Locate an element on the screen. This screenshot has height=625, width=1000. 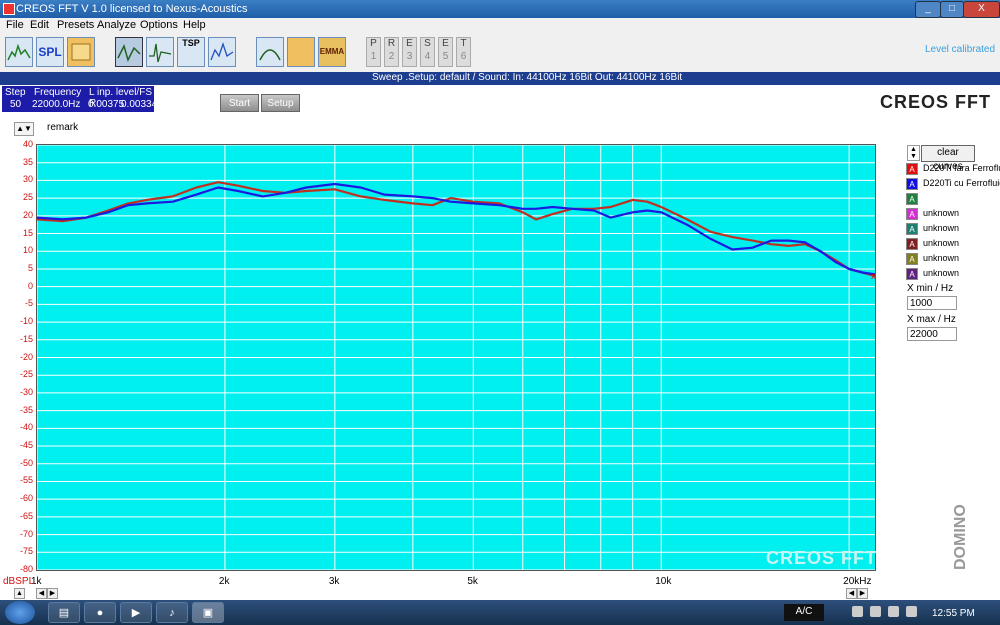
emma-button: EMMA is located at coordinates (332, 52).